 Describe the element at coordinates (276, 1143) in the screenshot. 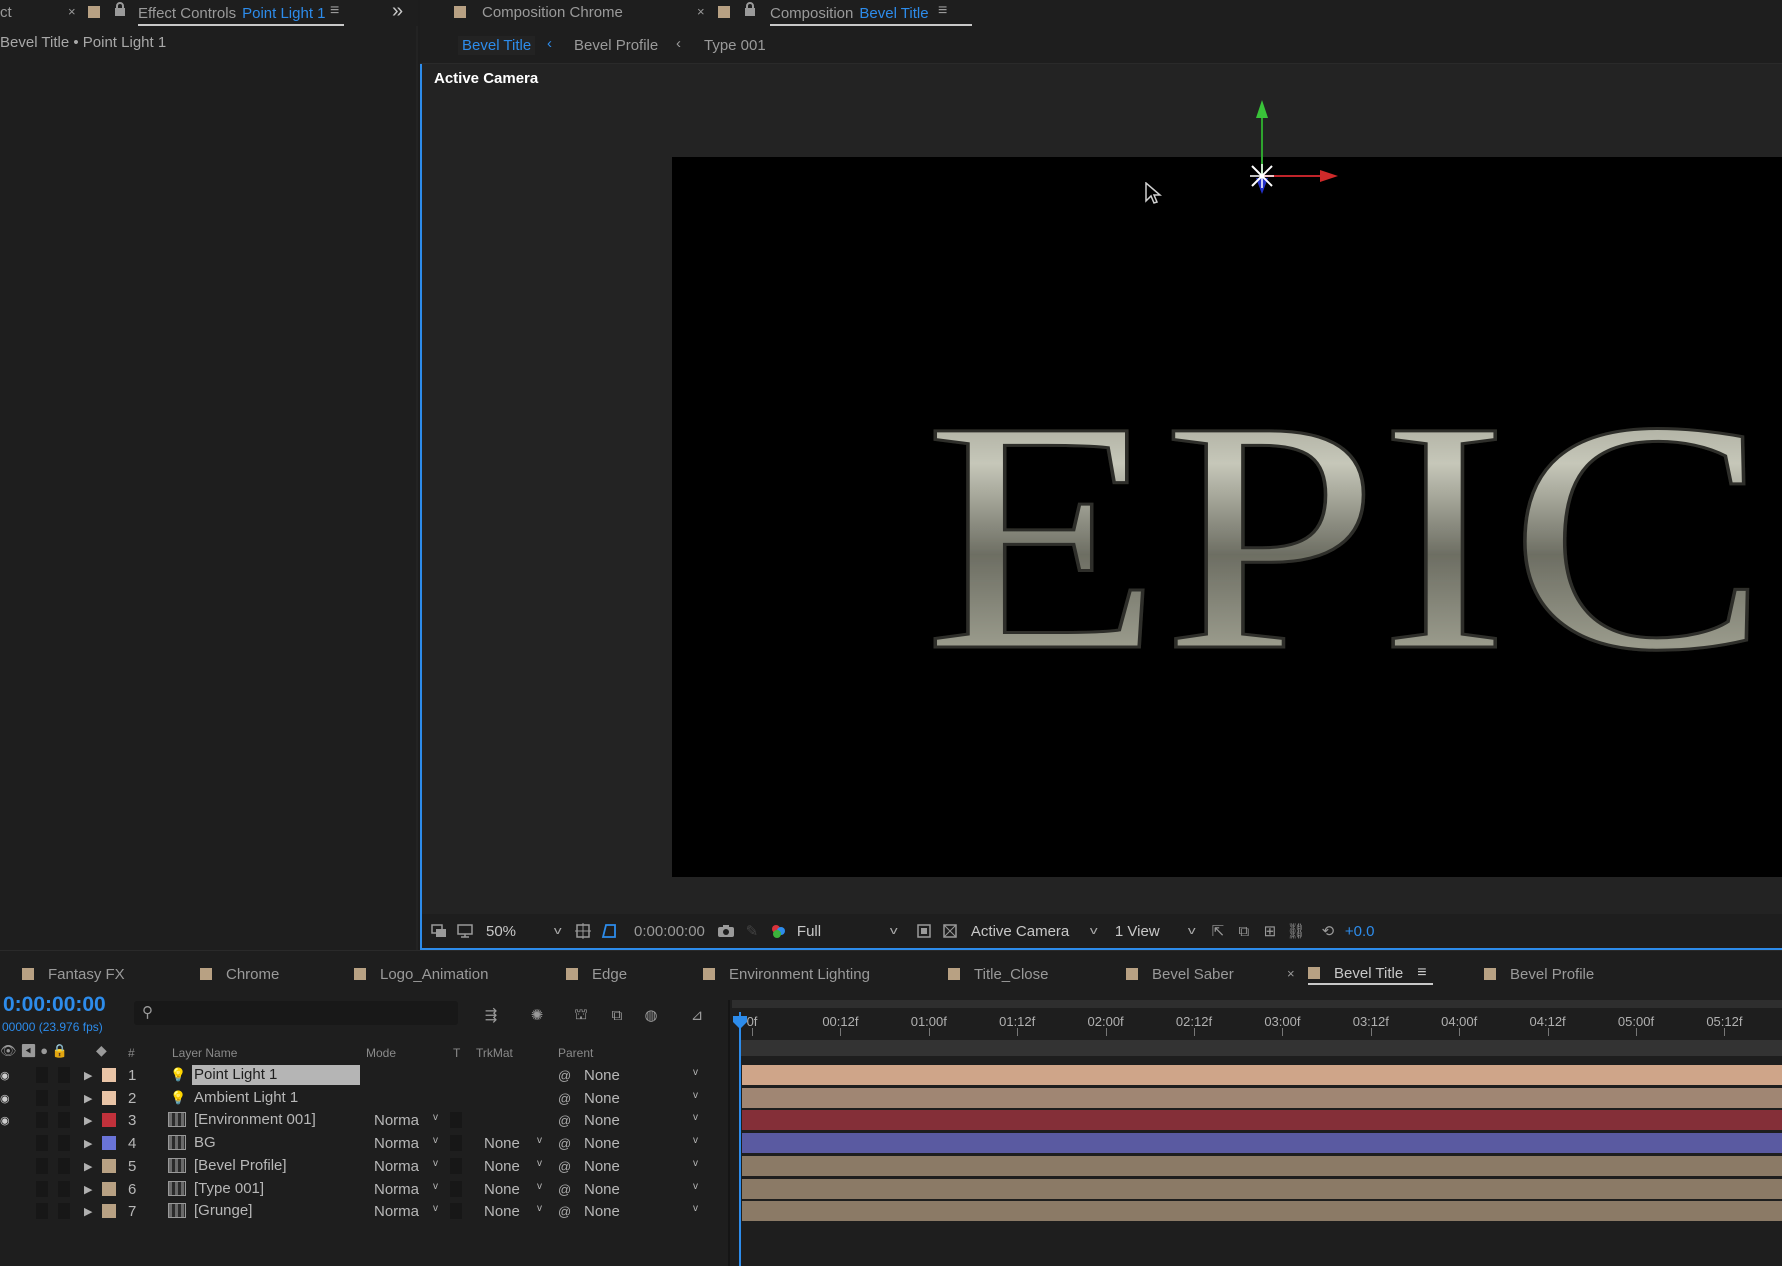

I see `layer-name: BG` at that location.